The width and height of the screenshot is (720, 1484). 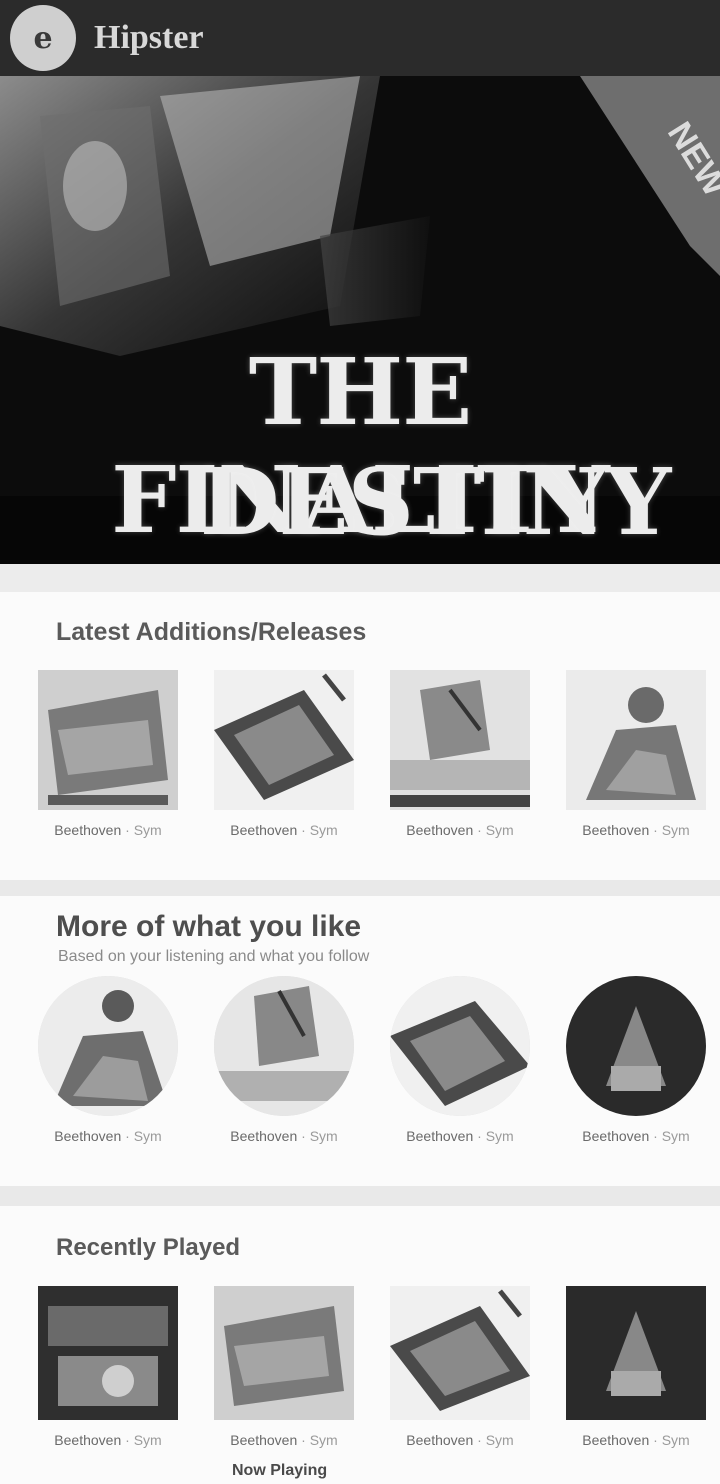 I want to click on brand-name: Hipster, so click(x=149, y=38).